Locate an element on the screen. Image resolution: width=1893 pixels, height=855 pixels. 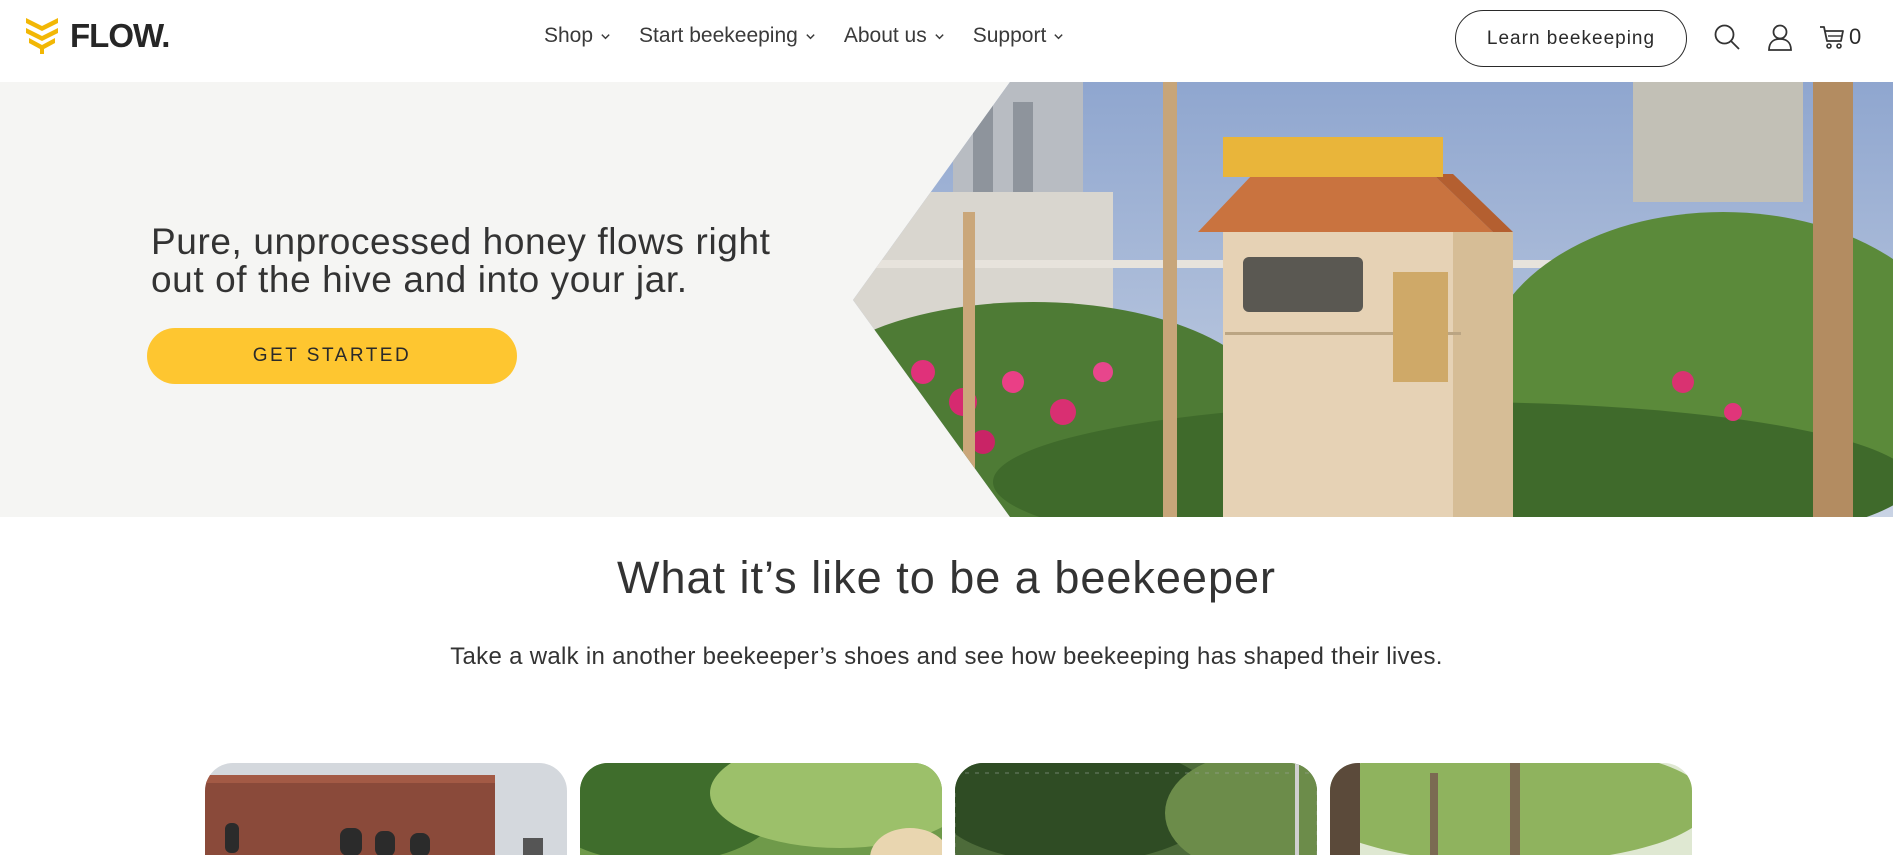
logo-text: FLOW. is located at coordinates (120, 35).